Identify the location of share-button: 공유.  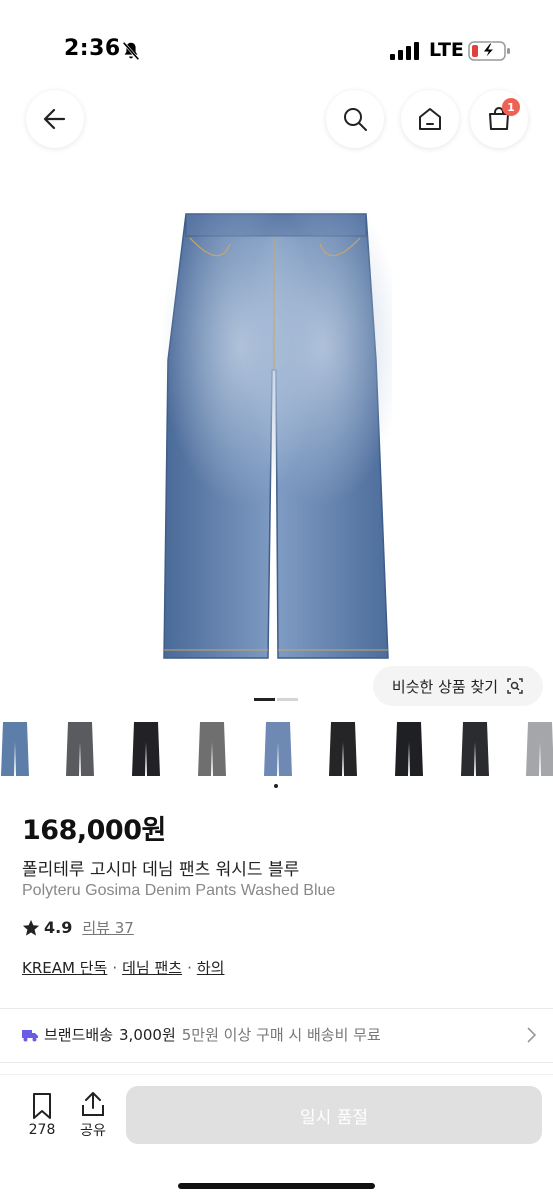
(93, 1115).